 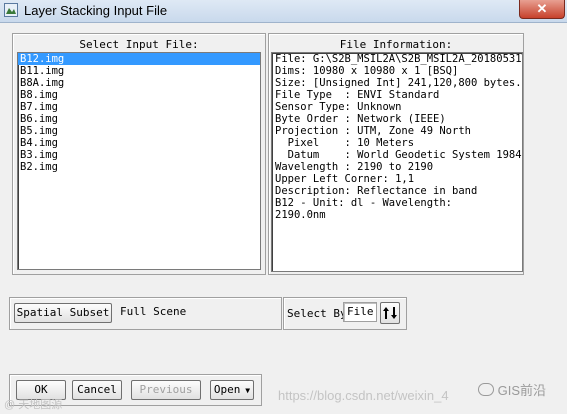 I want to click on open-button: Open ▼, so click(x=232, y=390).